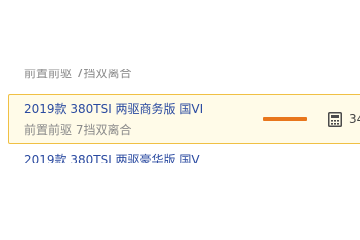  Describe the element at coordinates (112, 158) in the screenshot. I see `list-item-title: 2019款 380TSI 两驱豪华版 国V` at that location.